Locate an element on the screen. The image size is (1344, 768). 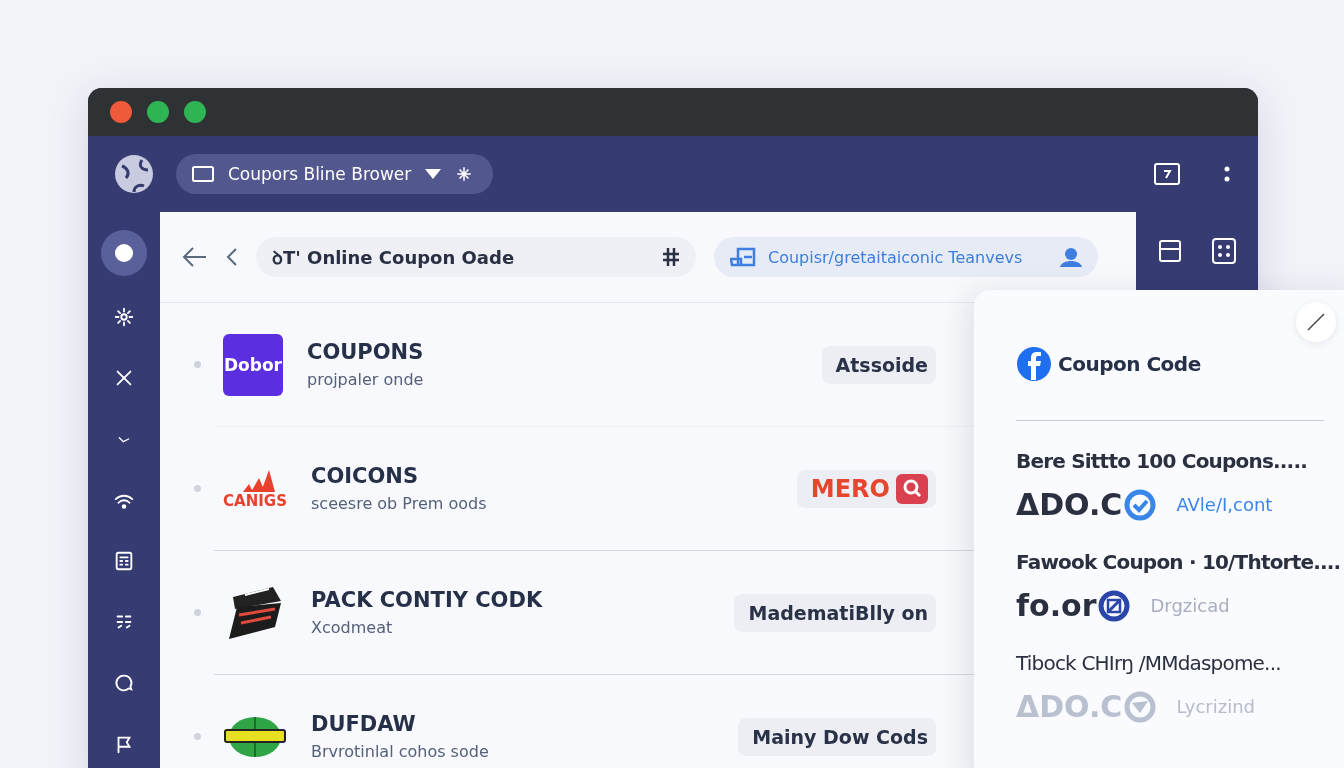
slash-icon is located at coordinates (1316, 322).